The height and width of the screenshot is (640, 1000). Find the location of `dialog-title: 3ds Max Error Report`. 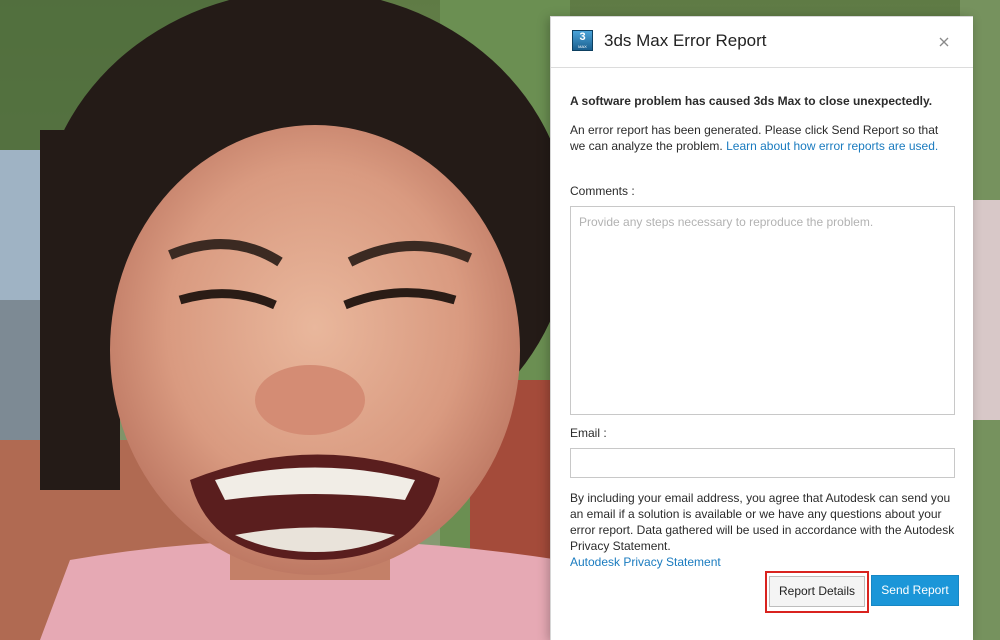

dialog-title: 3ds Max Error Report is located at coordinates (685, 40).